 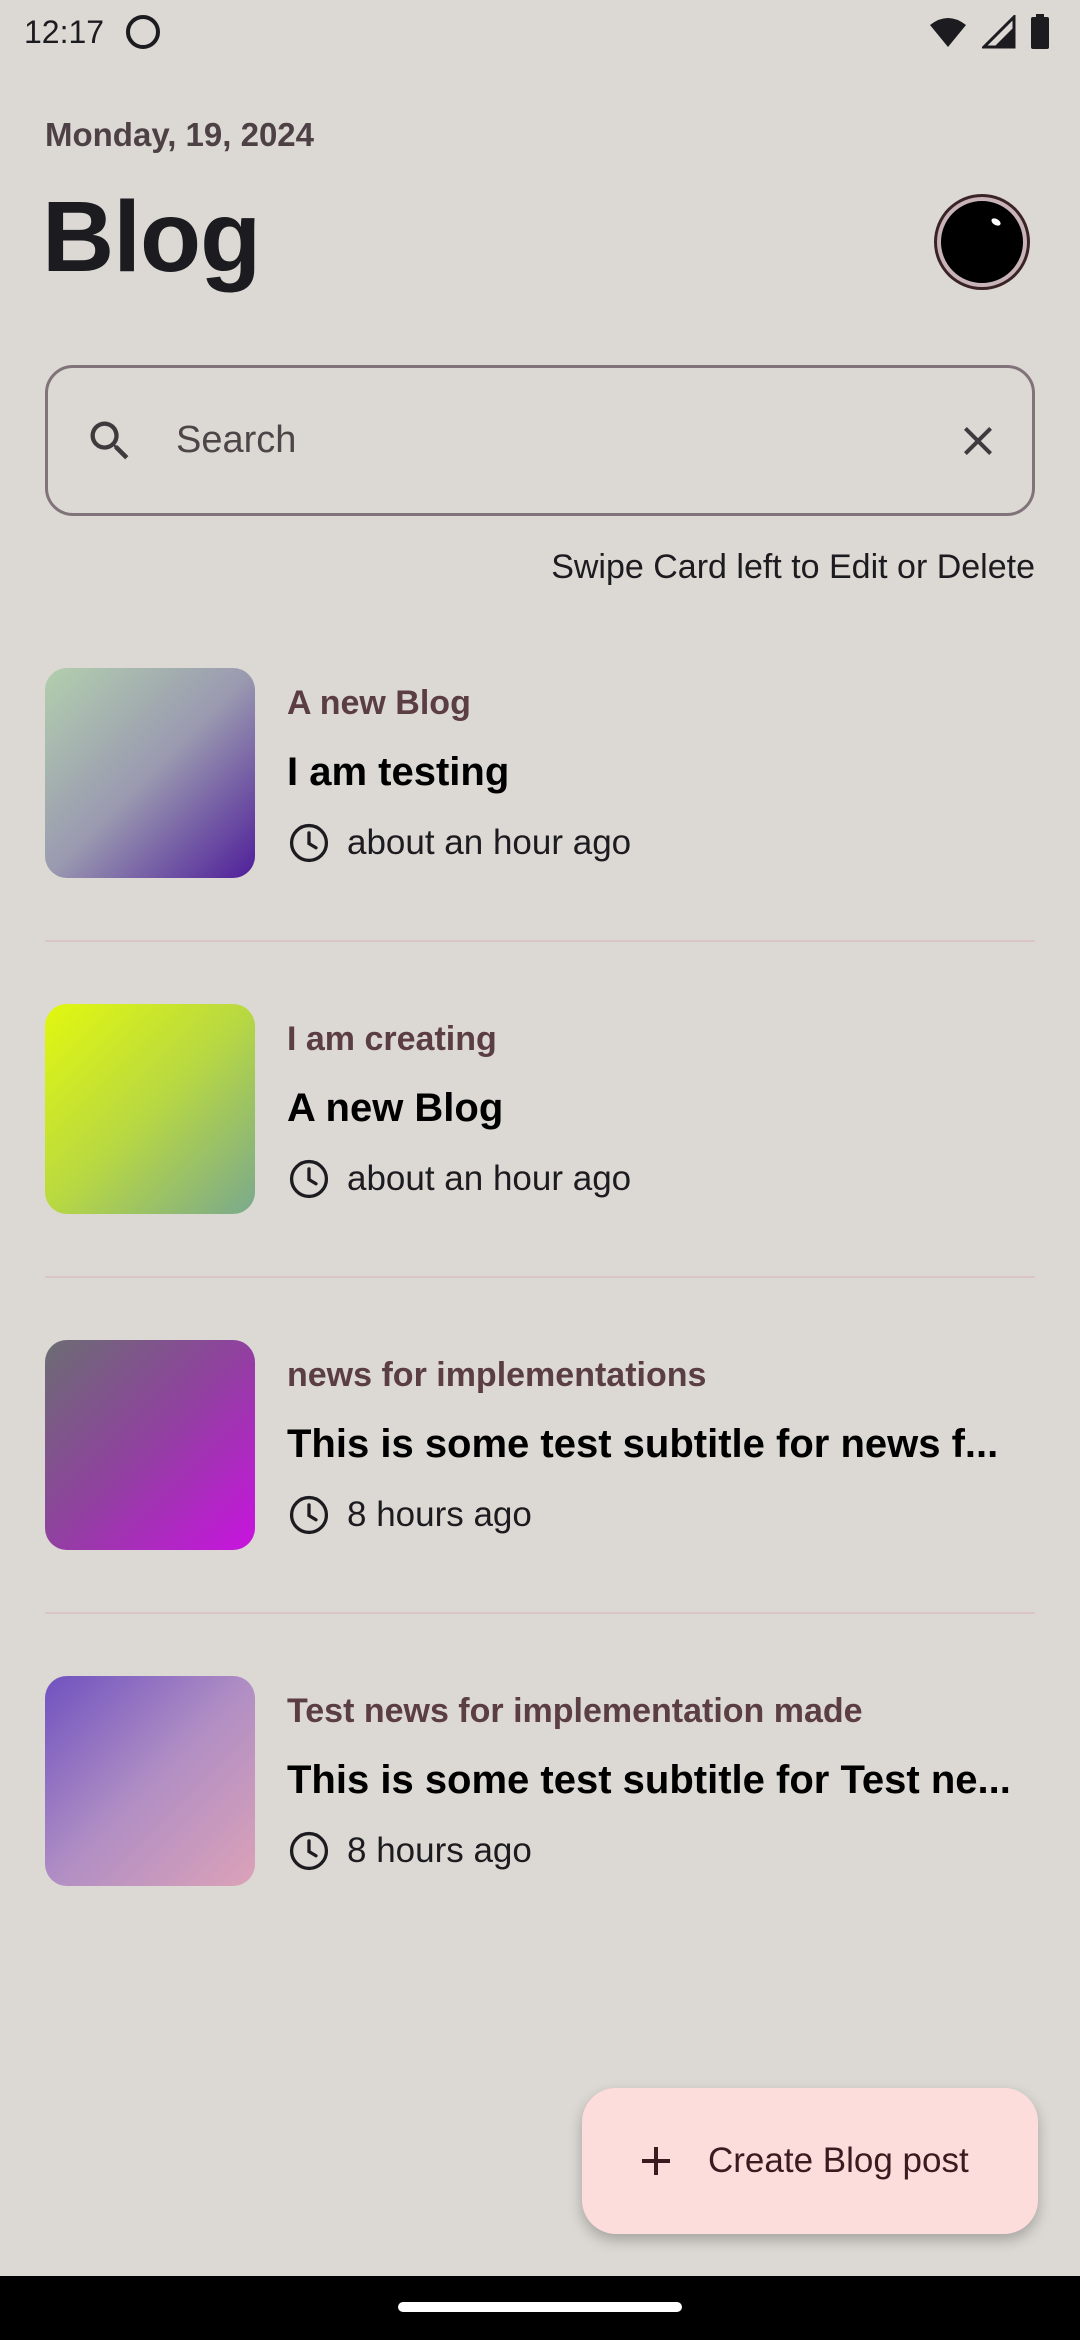 I want to click on blog-title: I am testing, so click(x=398, y=772).